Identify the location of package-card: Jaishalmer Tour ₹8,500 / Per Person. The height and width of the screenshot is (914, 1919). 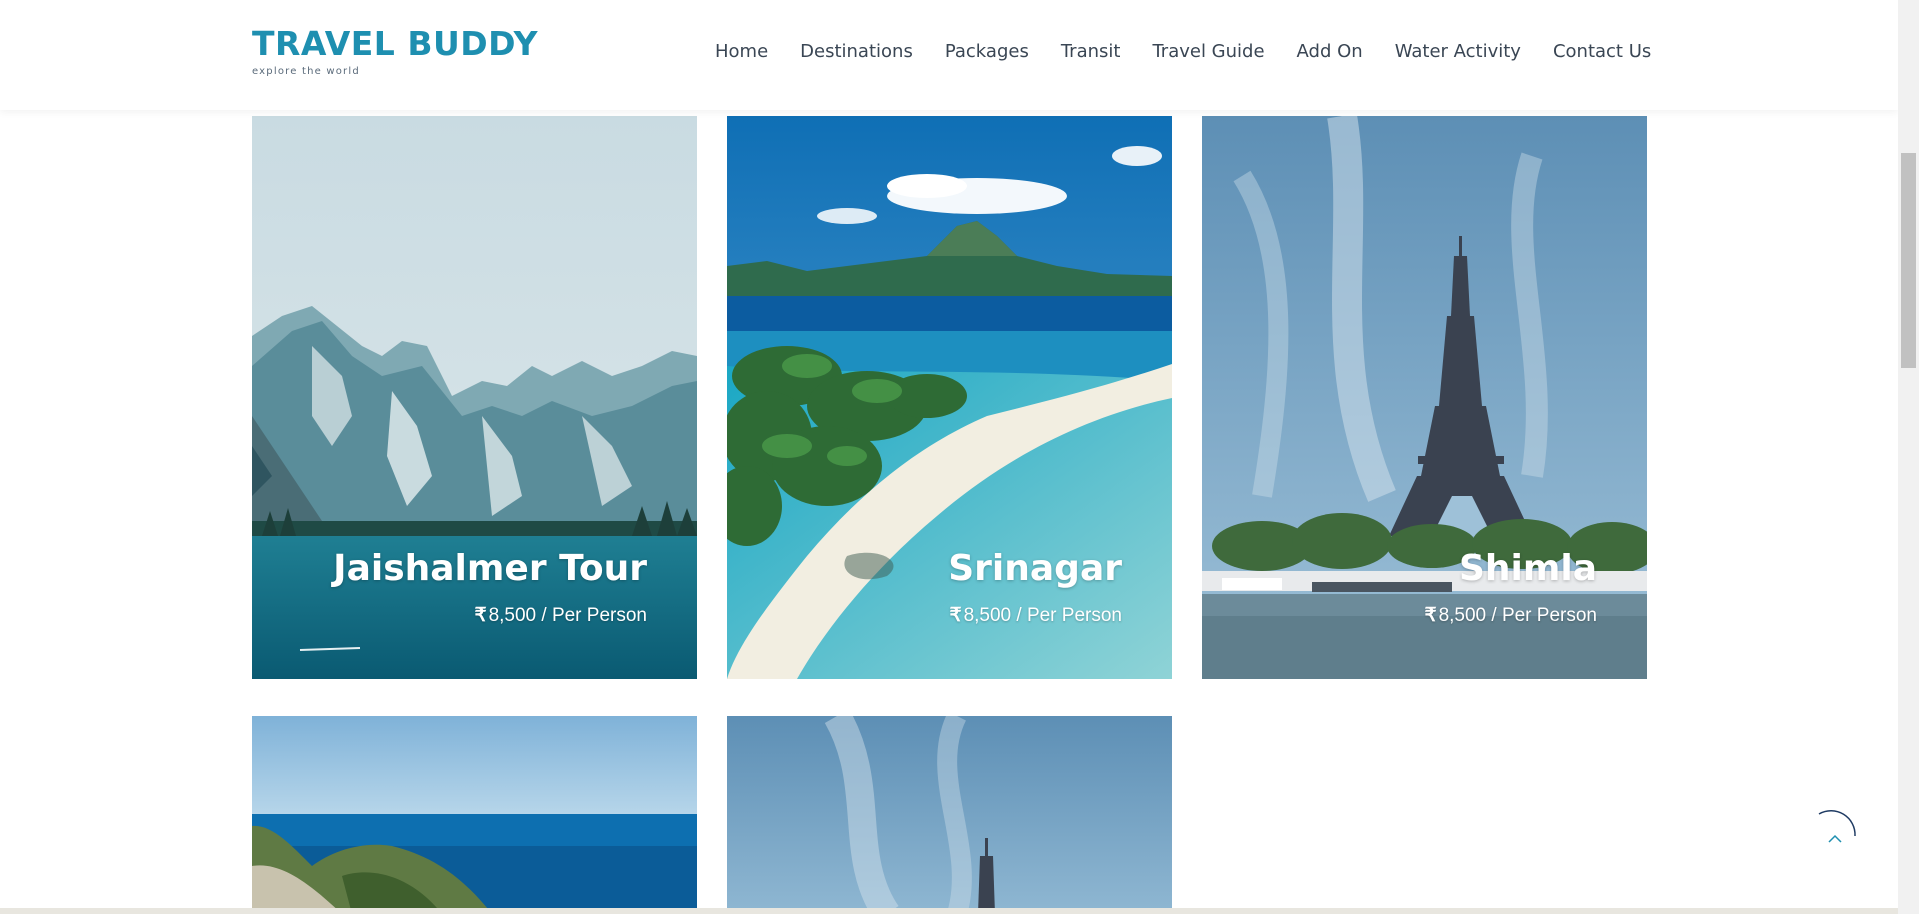
(474, 397).